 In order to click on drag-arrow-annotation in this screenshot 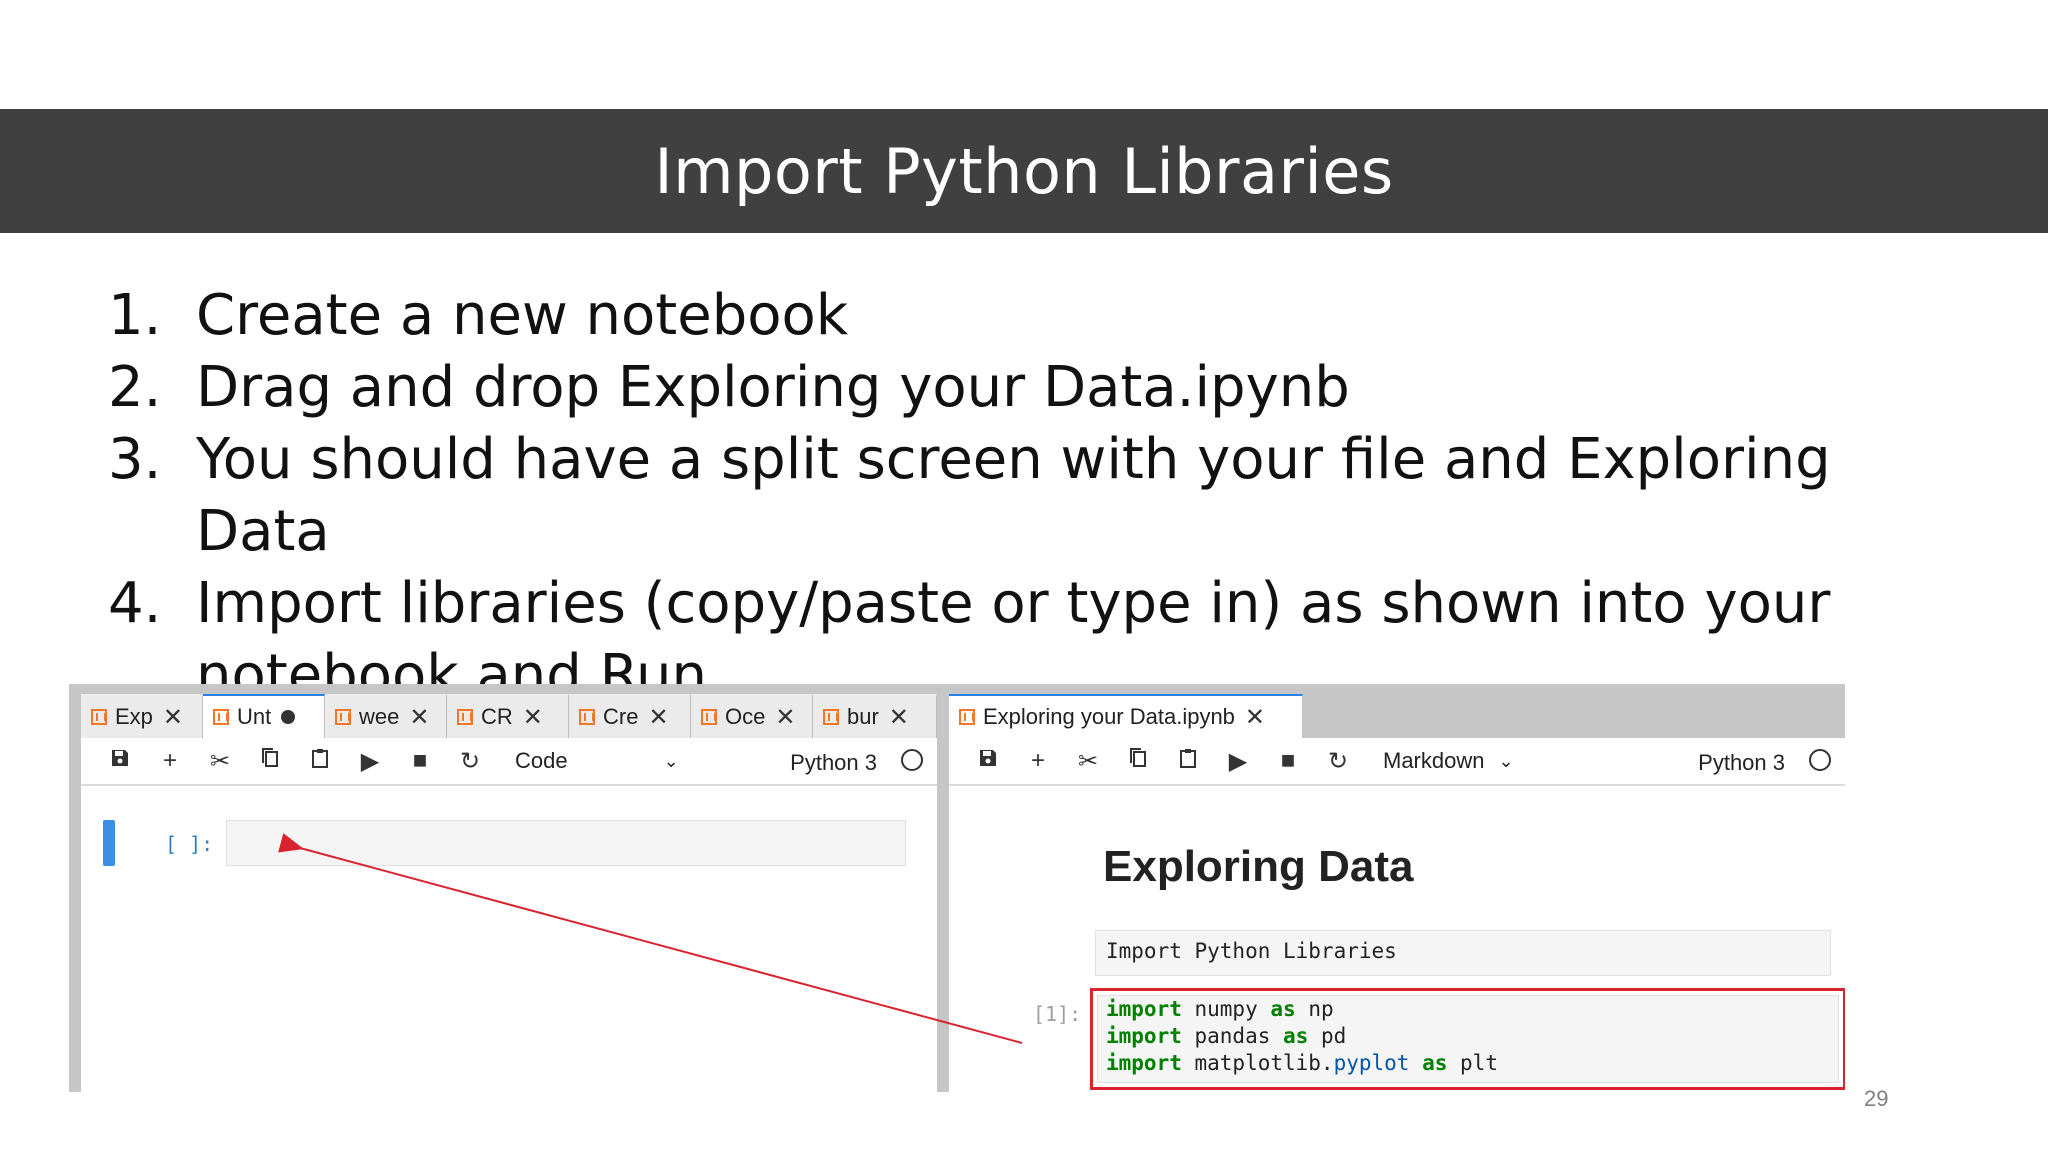, I will do `click(650, 938)`.